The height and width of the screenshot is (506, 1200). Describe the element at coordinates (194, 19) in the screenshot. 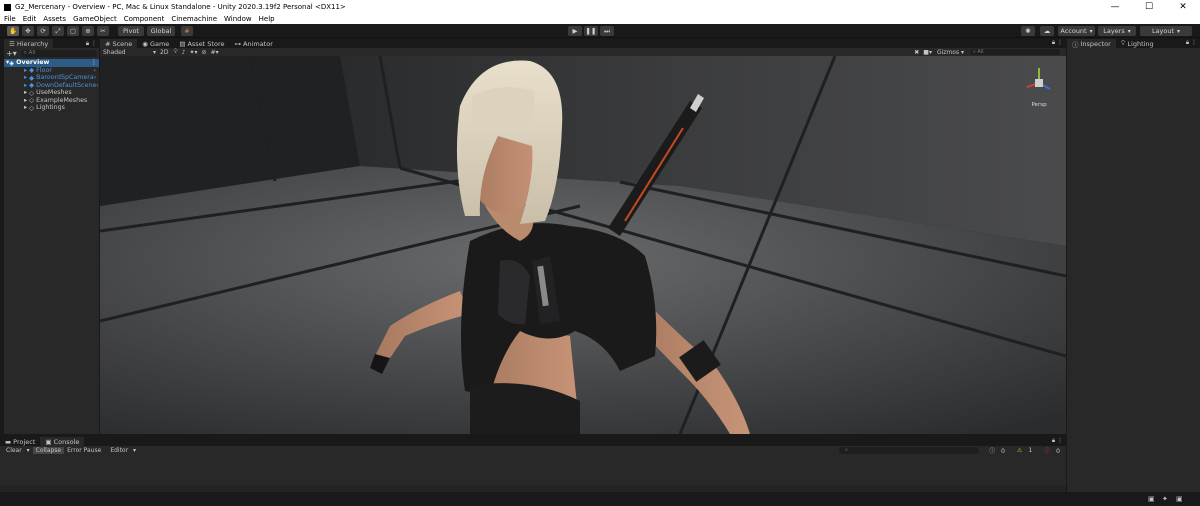

I see `menu-cinemachine: Cinemachine` at that location.